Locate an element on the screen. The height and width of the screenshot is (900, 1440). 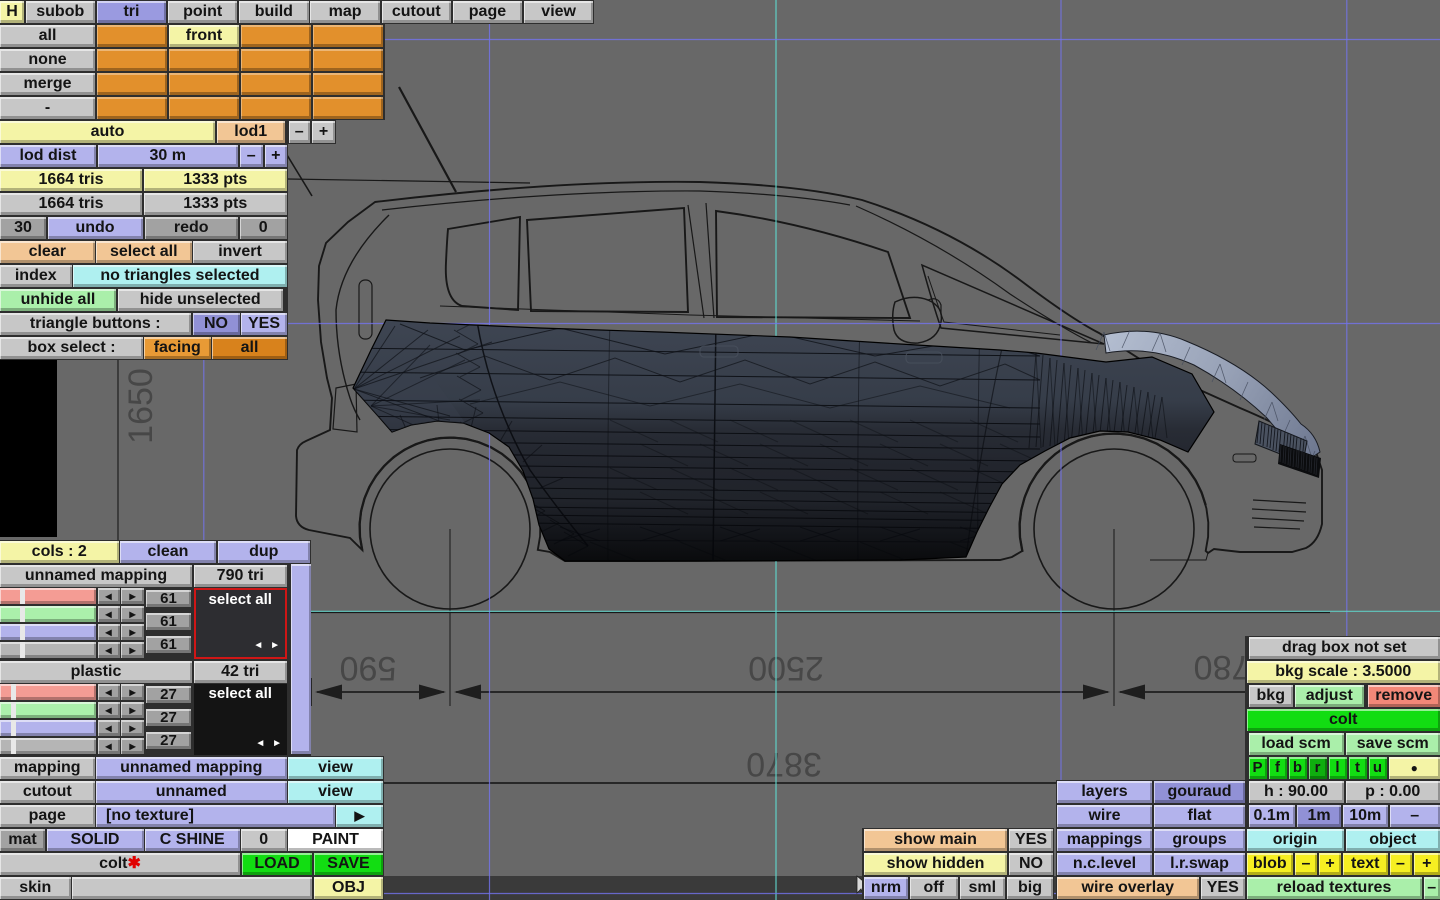
svg-text: 1650 is located at coordinates (141, 406).